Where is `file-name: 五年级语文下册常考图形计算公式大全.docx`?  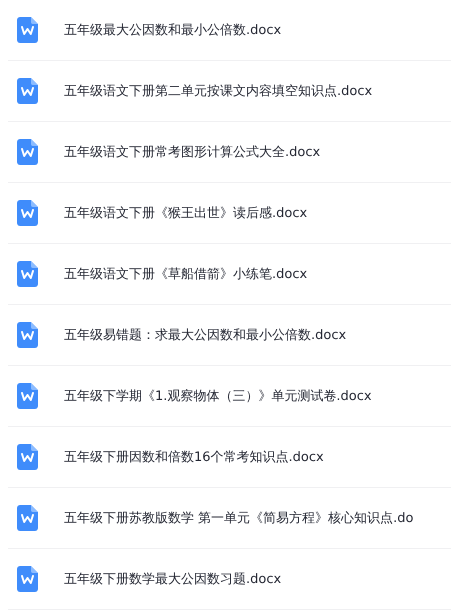 file-name: 五年级语文下册常考图形计算公式大全.docx is located at coordinates (192, 152).